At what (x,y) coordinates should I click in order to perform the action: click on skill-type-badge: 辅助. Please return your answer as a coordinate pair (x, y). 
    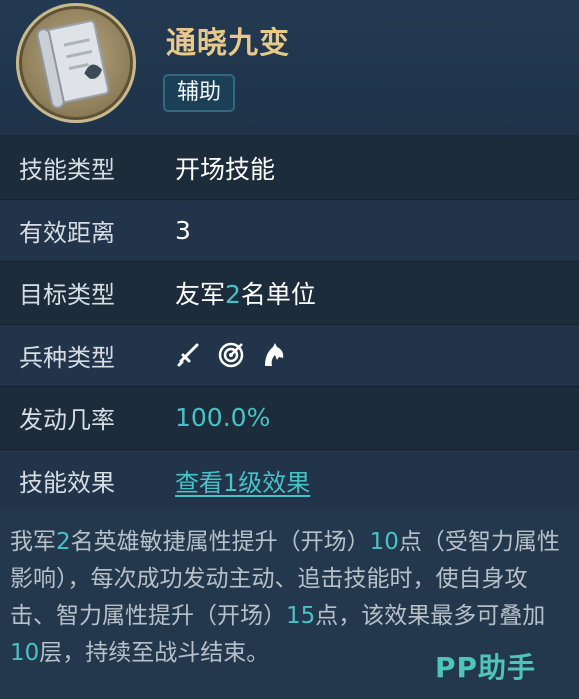
    Looking at the image, I should click on (199, 93).